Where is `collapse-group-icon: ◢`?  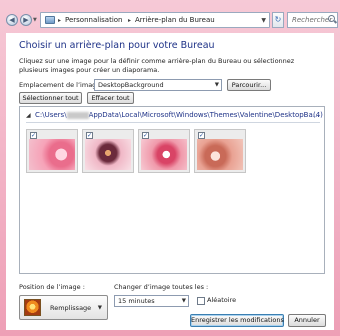
collapse-group-icon: ◢ is located at coordinates (28, 116).